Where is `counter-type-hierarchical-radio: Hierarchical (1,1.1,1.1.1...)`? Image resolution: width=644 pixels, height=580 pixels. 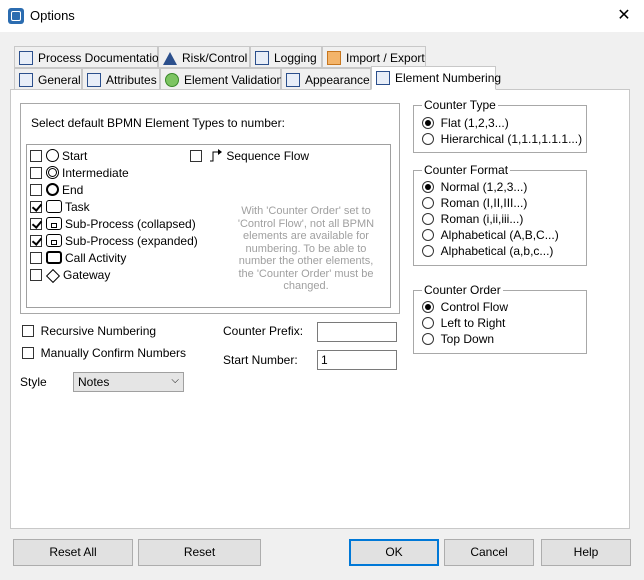
counter-type-hierarchical-radio: Hierarchical (1,1.1,1.1.1...) is located at coordinates (502, 139).